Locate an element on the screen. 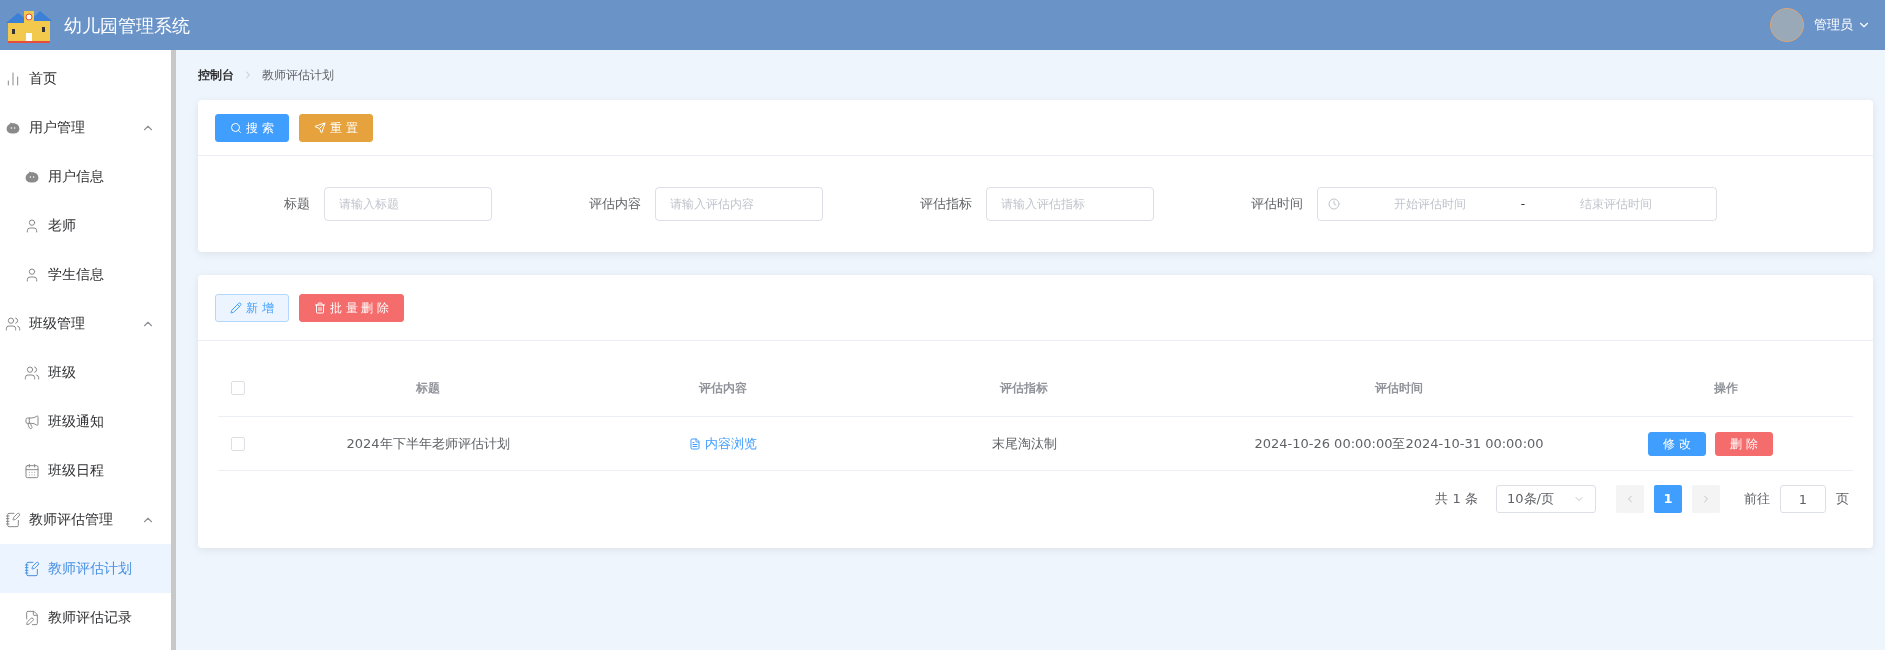  start-date-placeholder: 开始评估时间 is located at coordinates (1430, 204).